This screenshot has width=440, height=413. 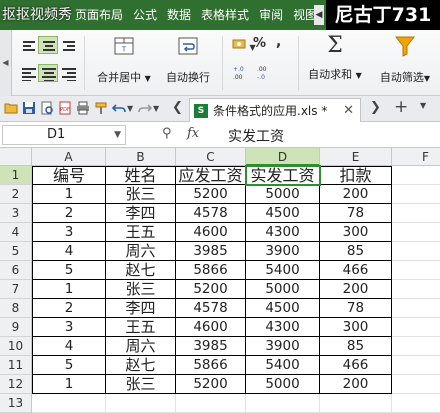 What do you see at coordinates (375, 107) in the screenshot?
I see `tab-scroll-right-icon: ❯` at bounding box center [375, 107].